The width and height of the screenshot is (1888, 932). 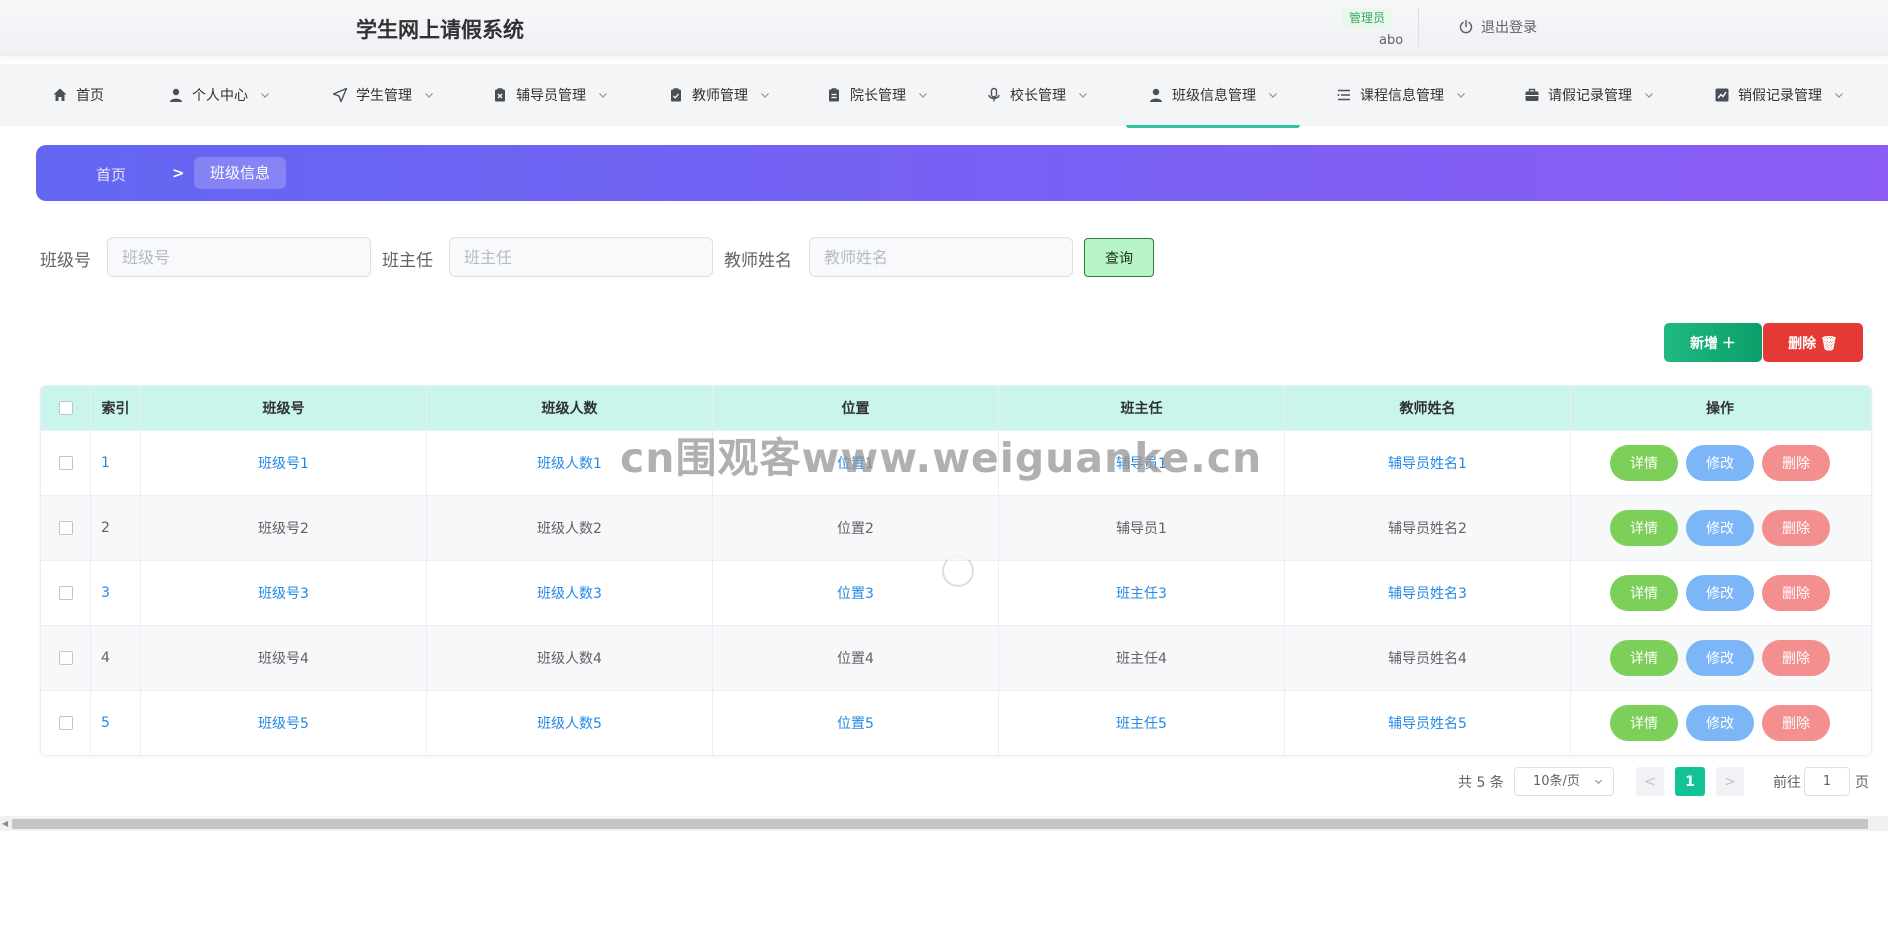 I want to click on breadcrumb-home: 首页, so click(x=111, y=174).